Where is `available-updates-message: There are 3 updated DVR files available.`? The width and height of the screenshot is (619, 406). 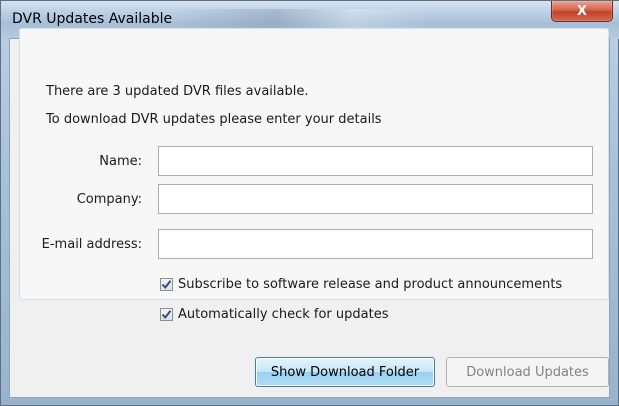 available-updates-message: There are 3 updated DVR files available. is located at coordinates (177, 91).